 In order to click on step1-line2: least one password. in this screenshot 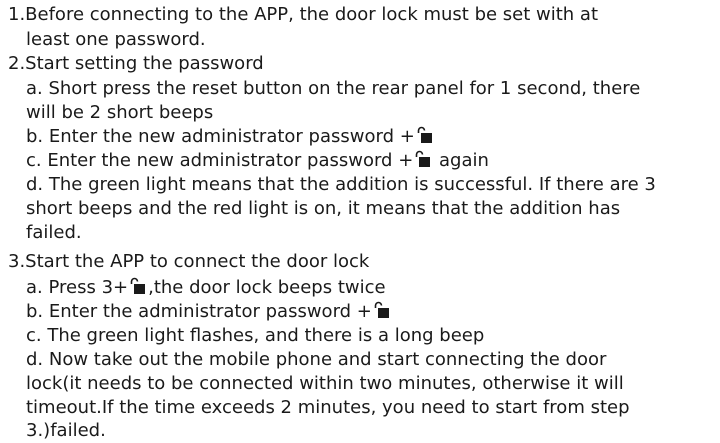, I will do `click(116, 39)`.